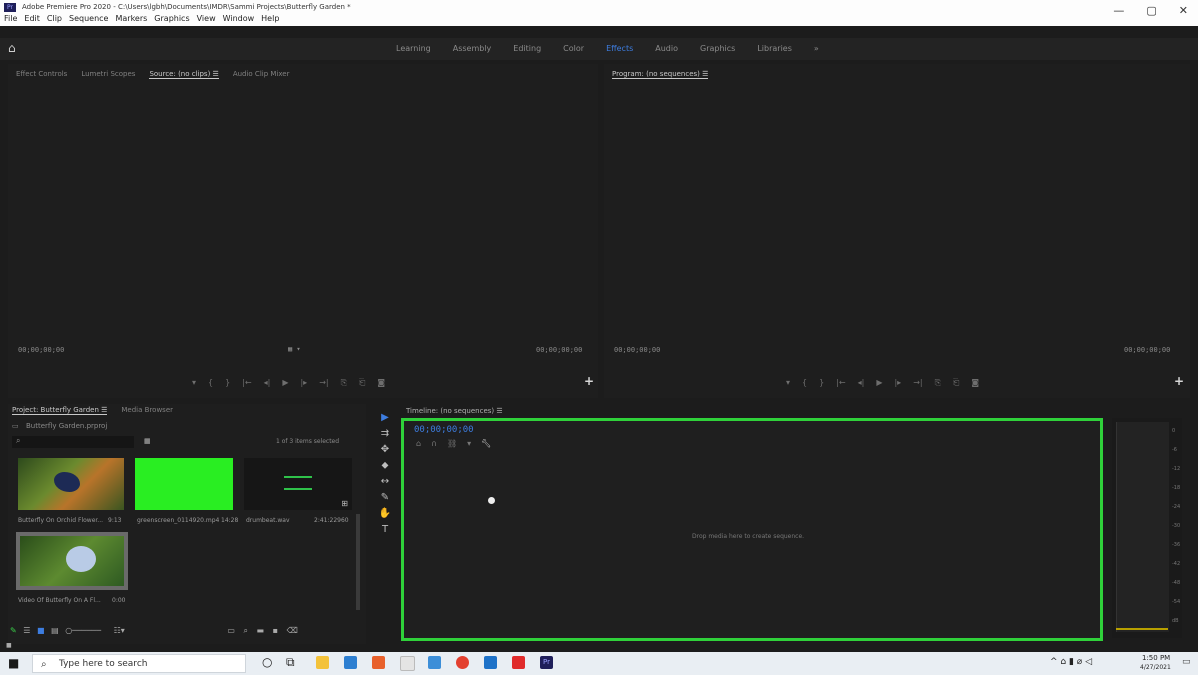 Image resolution: width=1198 pixels, height=675 pixels. Describe the element at coordinates (71, 484) in the screenshot. I see `clip-thumbnail-butterfly-orchid` at that location.